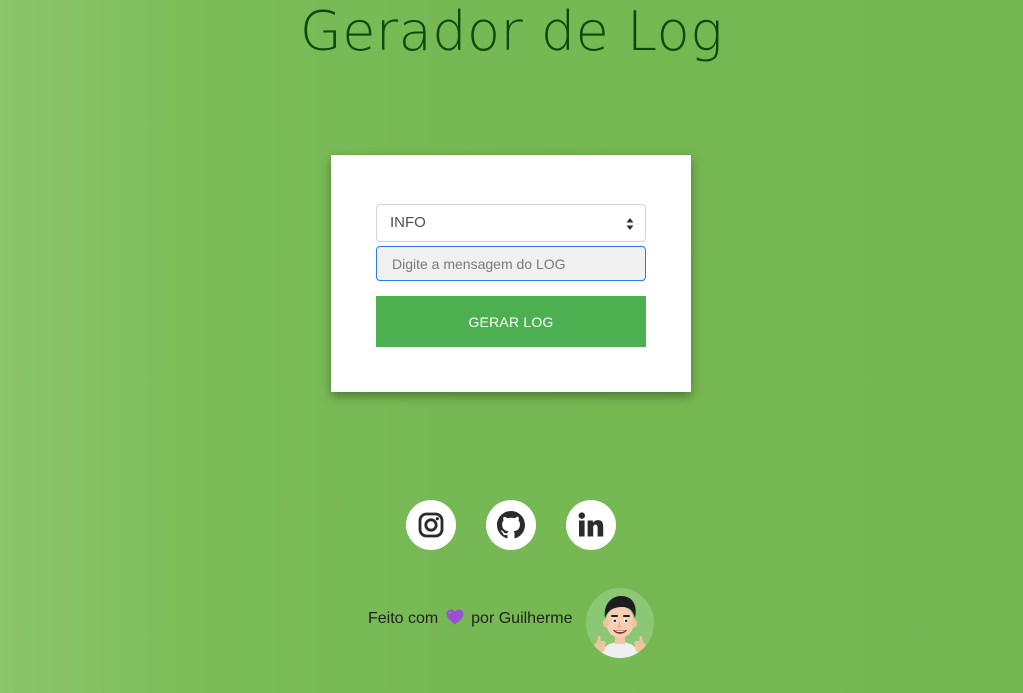  I want to click on avatar, so click(620, 623).